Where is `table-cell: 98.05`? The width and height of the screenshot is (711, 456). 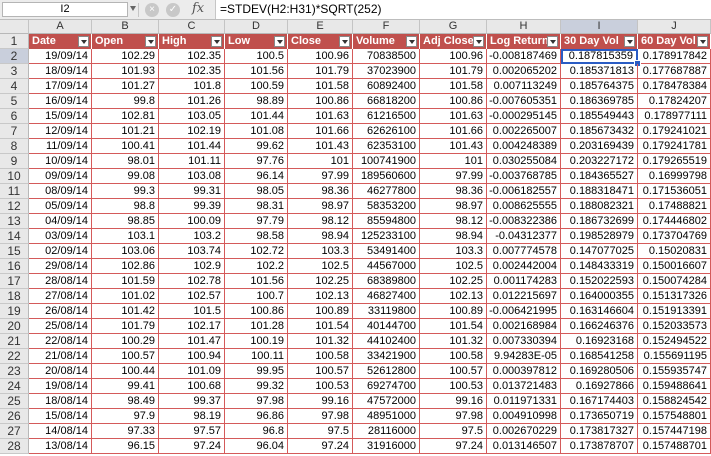
table-cell: 98.05 is located at coordinates (256, 191).